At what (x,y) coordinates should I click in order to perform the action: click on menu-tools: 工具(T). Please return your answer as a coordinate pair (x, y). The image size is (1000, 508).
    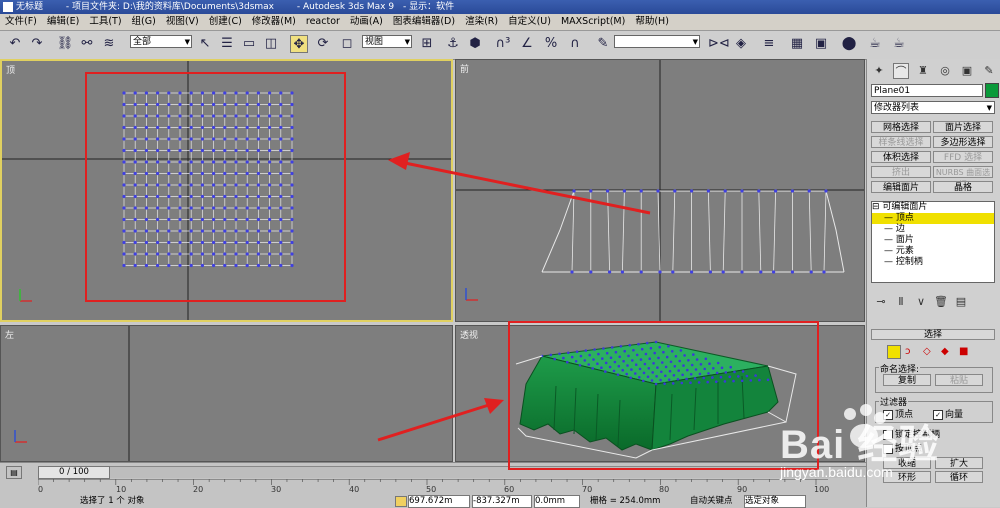
    Looking at the image, I should click on (105, 22).